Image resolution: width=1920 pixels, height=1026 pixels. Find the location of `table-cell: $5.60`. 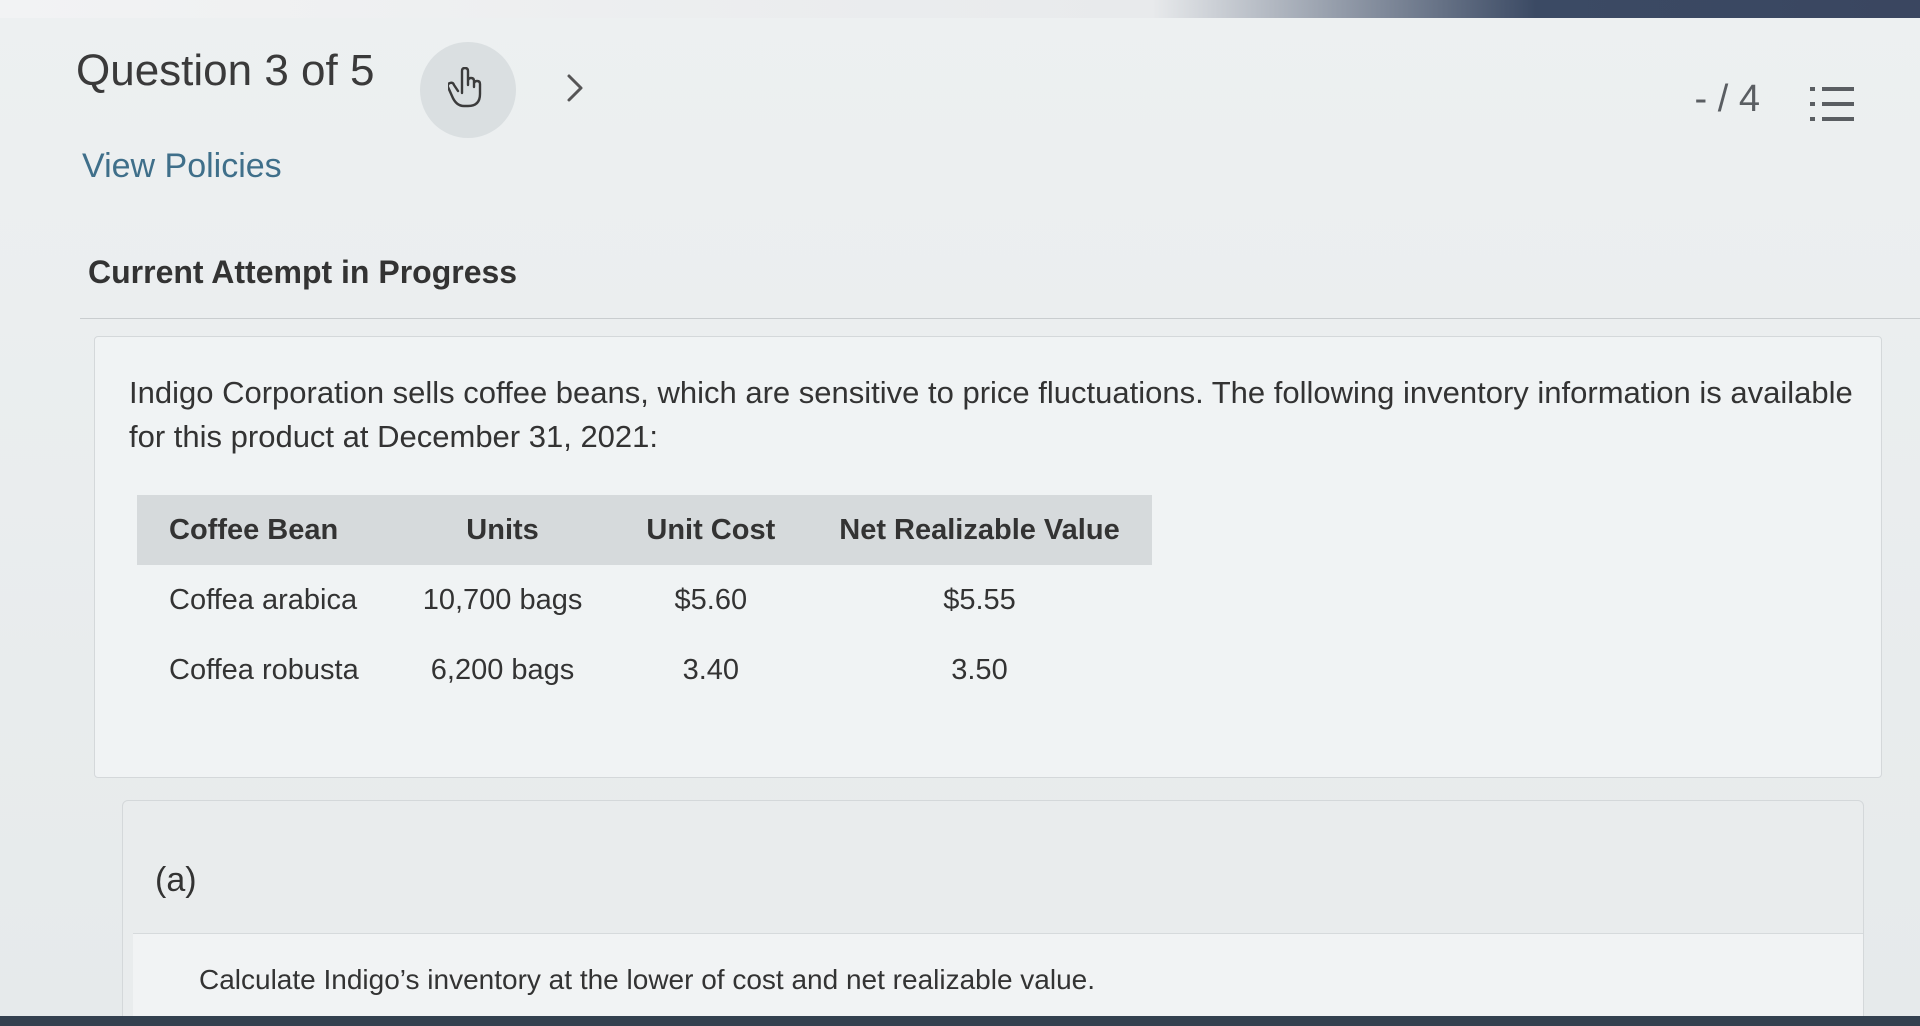

table-cell: $5.60 is located at coordinates (711, 599).